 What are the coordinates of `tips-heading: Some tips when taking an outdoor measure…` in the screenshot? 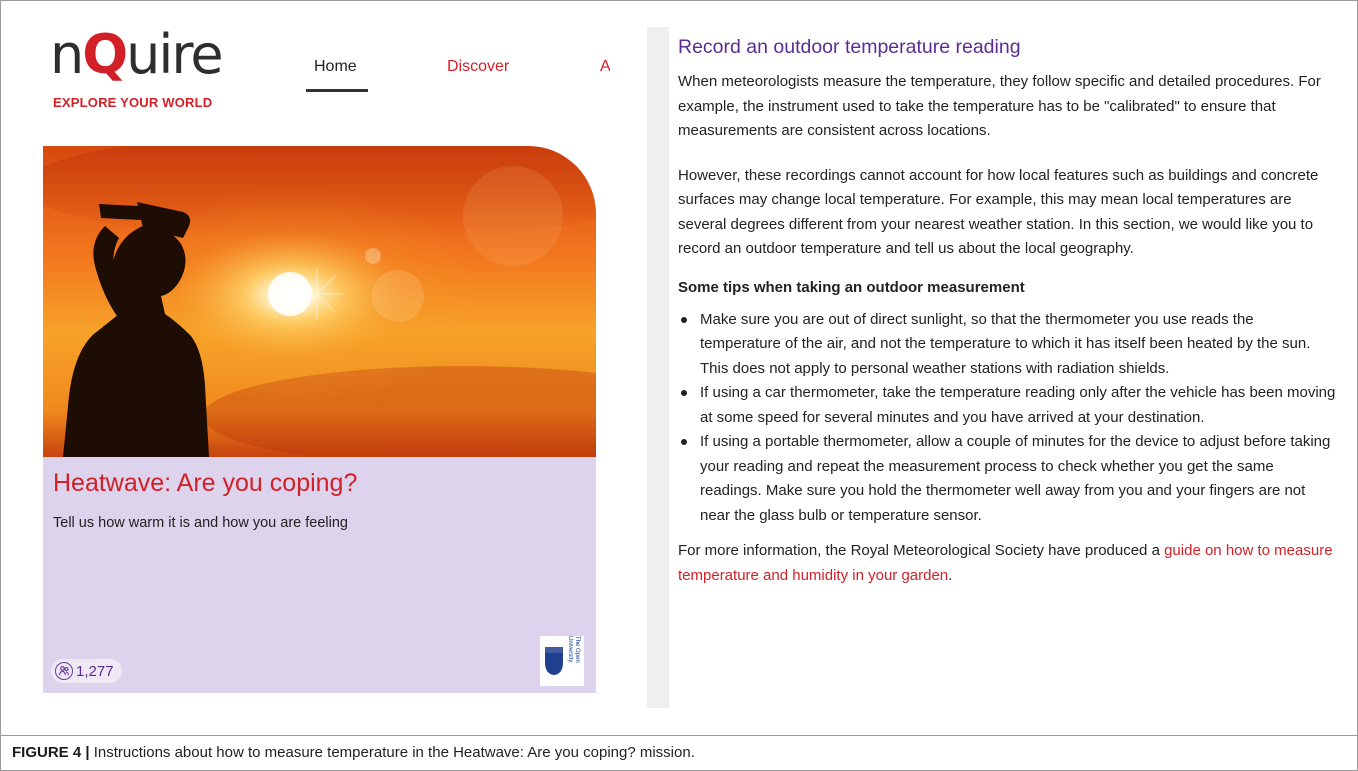 It's located at (851, 287).